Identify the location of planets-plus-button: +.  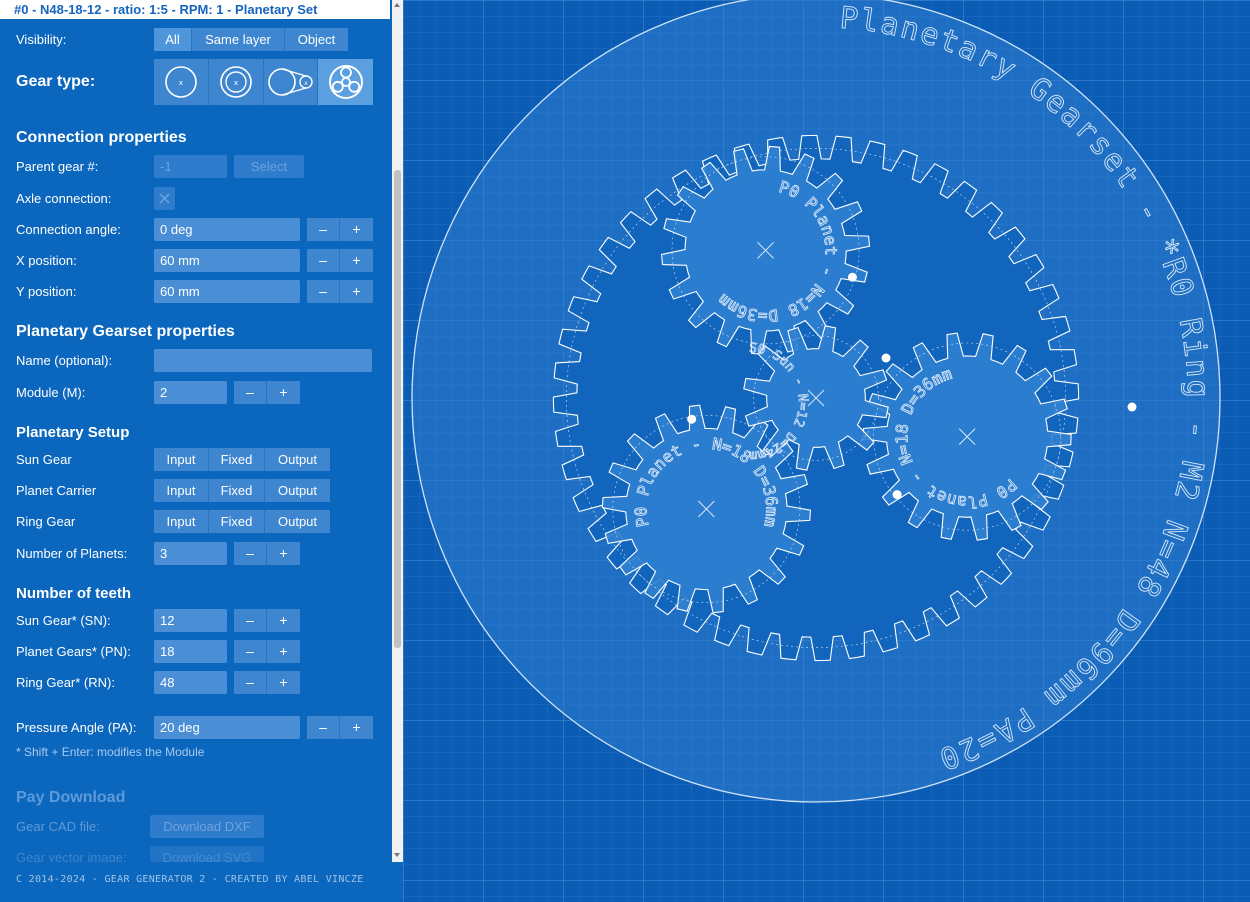
(283, 553).